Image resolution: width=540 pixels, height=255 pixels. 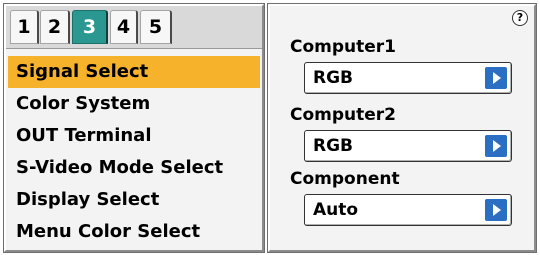 I want to click on component-label: Component, so click(x=345, y=179).